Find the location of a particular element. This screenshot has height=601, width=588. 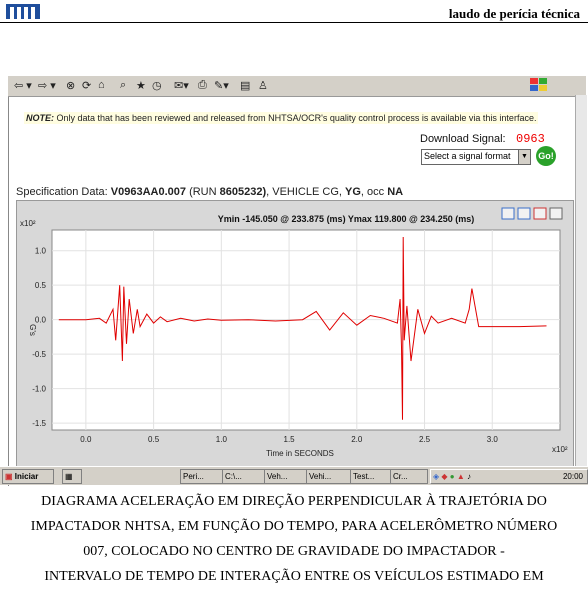

search-icon: ⌕ is located at coordinates (123, 85).